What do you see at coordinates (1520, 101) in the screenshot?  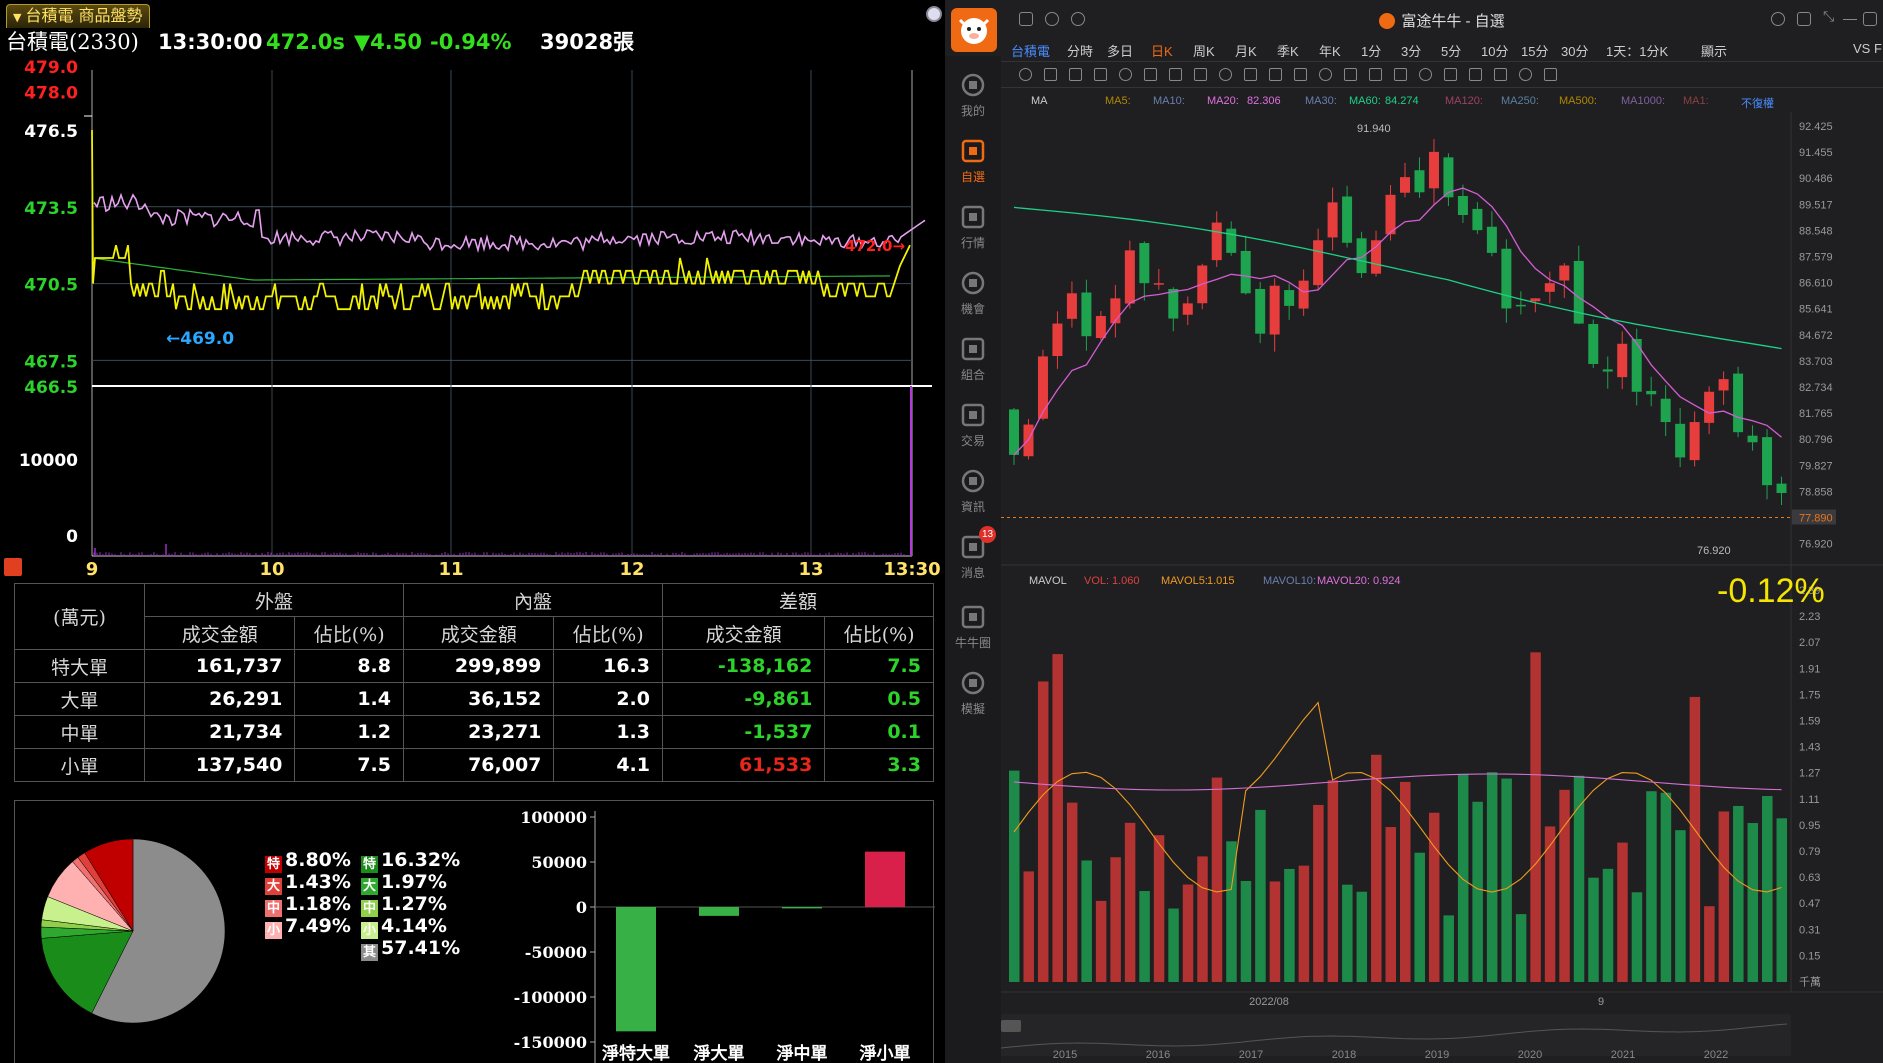 I see `ma-label: MA250:` at bounding box center [1520, 101].